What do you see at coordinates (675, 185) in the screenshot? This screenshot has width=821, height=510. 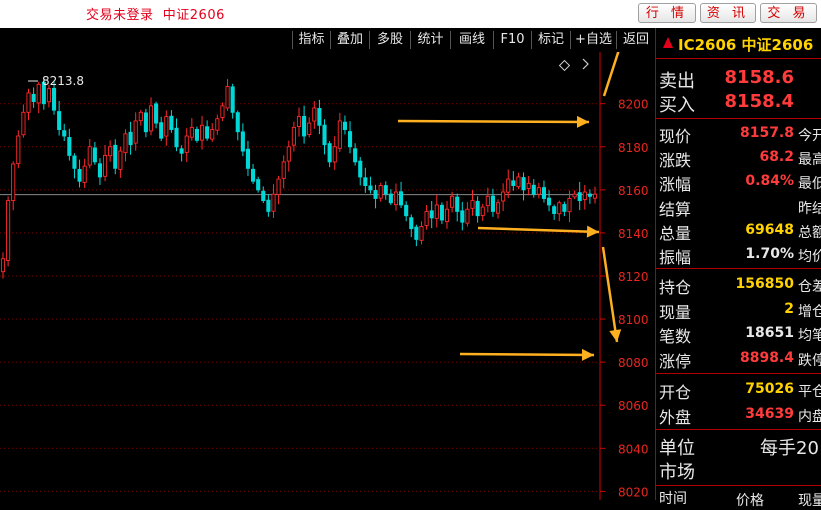 I see `quote-label: 涨幅` at bounding box center [675, 185].